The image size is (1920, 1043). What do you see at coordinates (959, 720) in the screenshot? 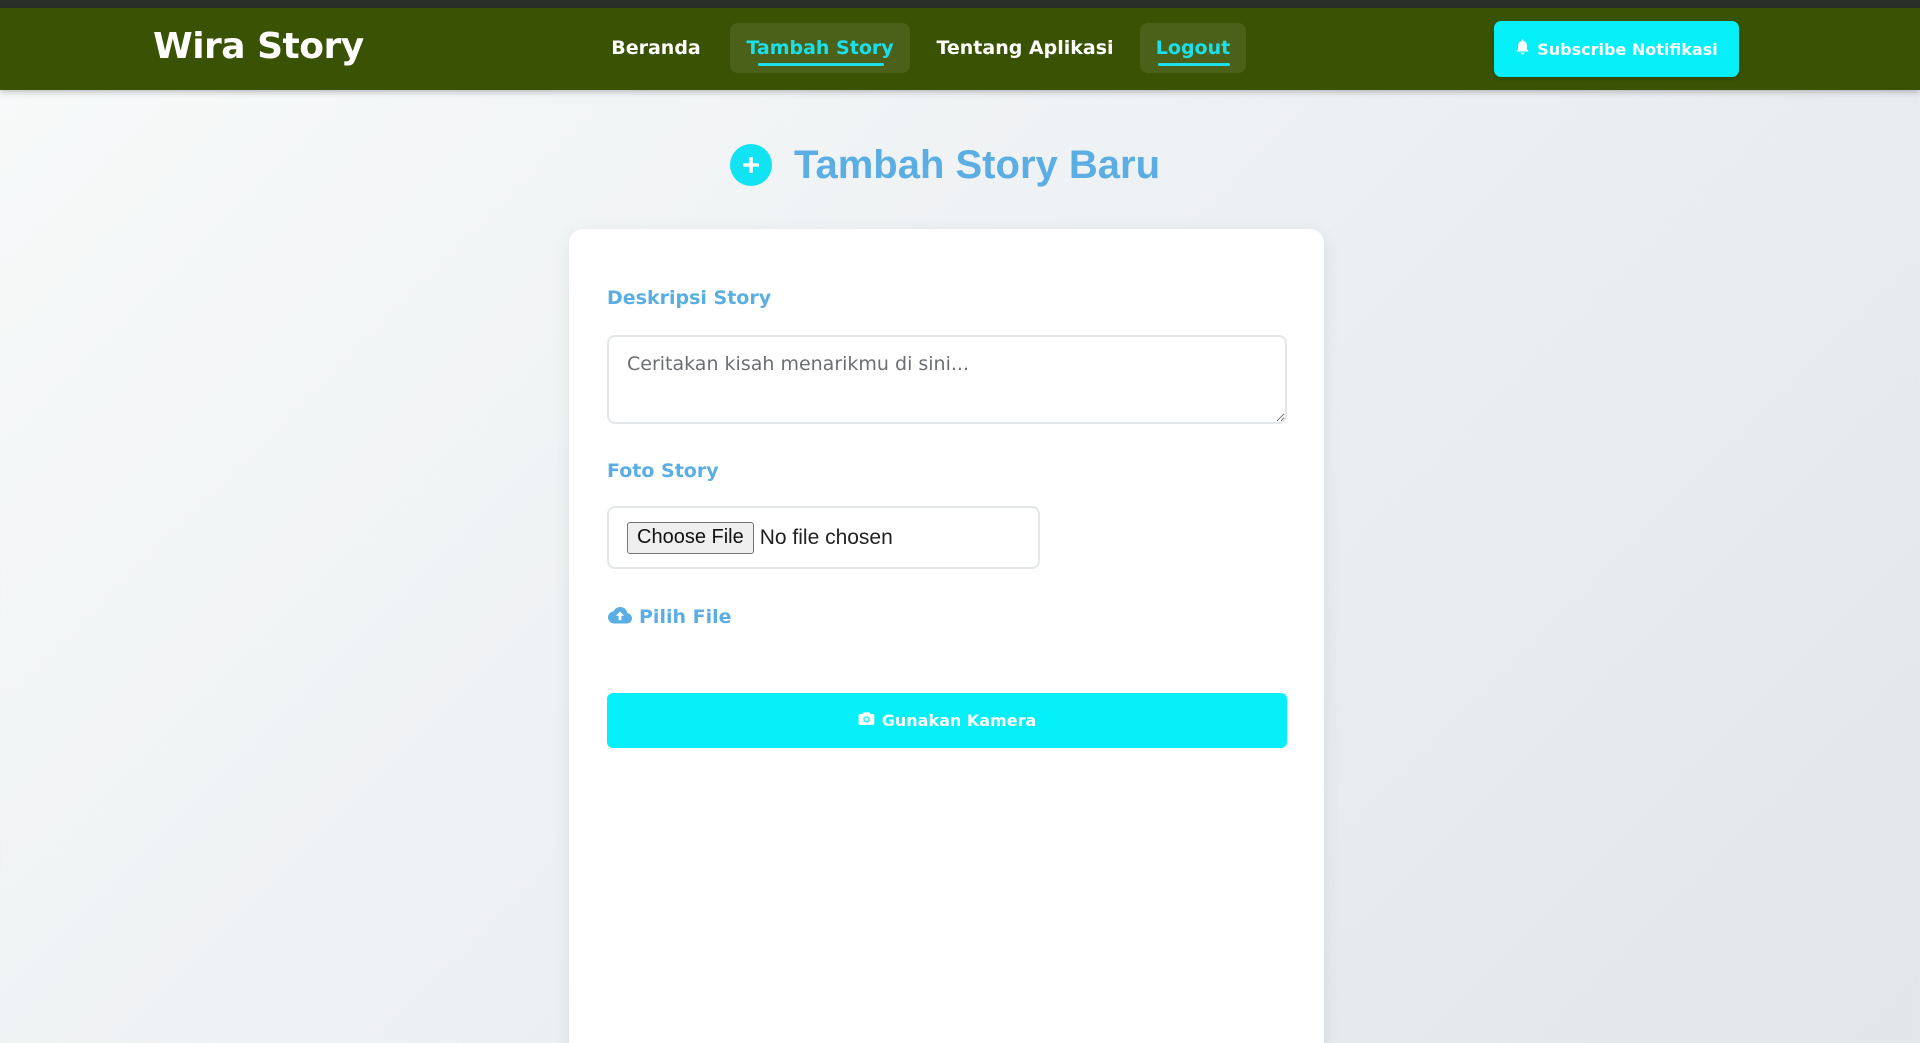
I see `camera-label: Gunakan Kamera` at bounding box center [959, 720].